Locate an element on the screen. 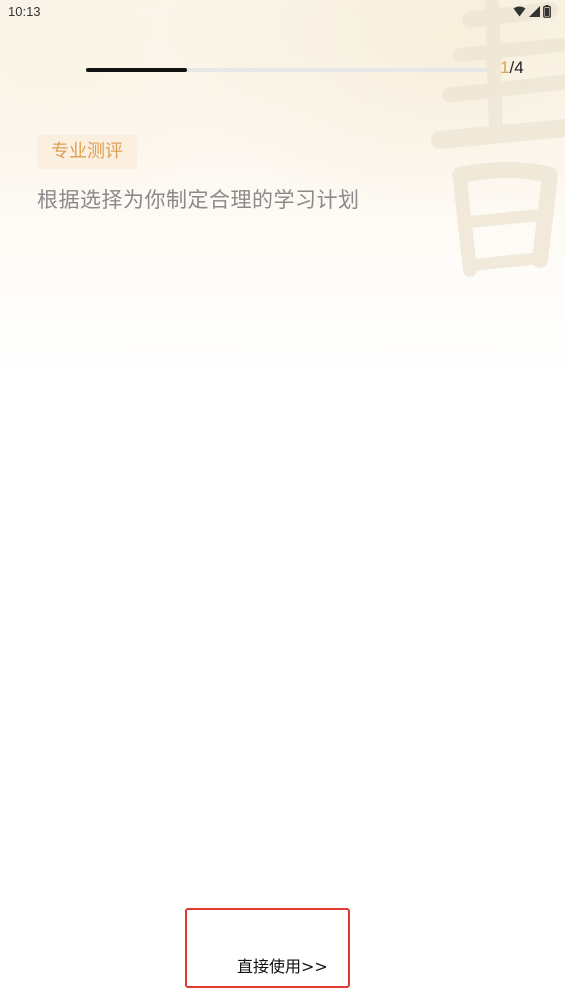  feature-tag: 专业测评 is located at coordinates (87, 152).